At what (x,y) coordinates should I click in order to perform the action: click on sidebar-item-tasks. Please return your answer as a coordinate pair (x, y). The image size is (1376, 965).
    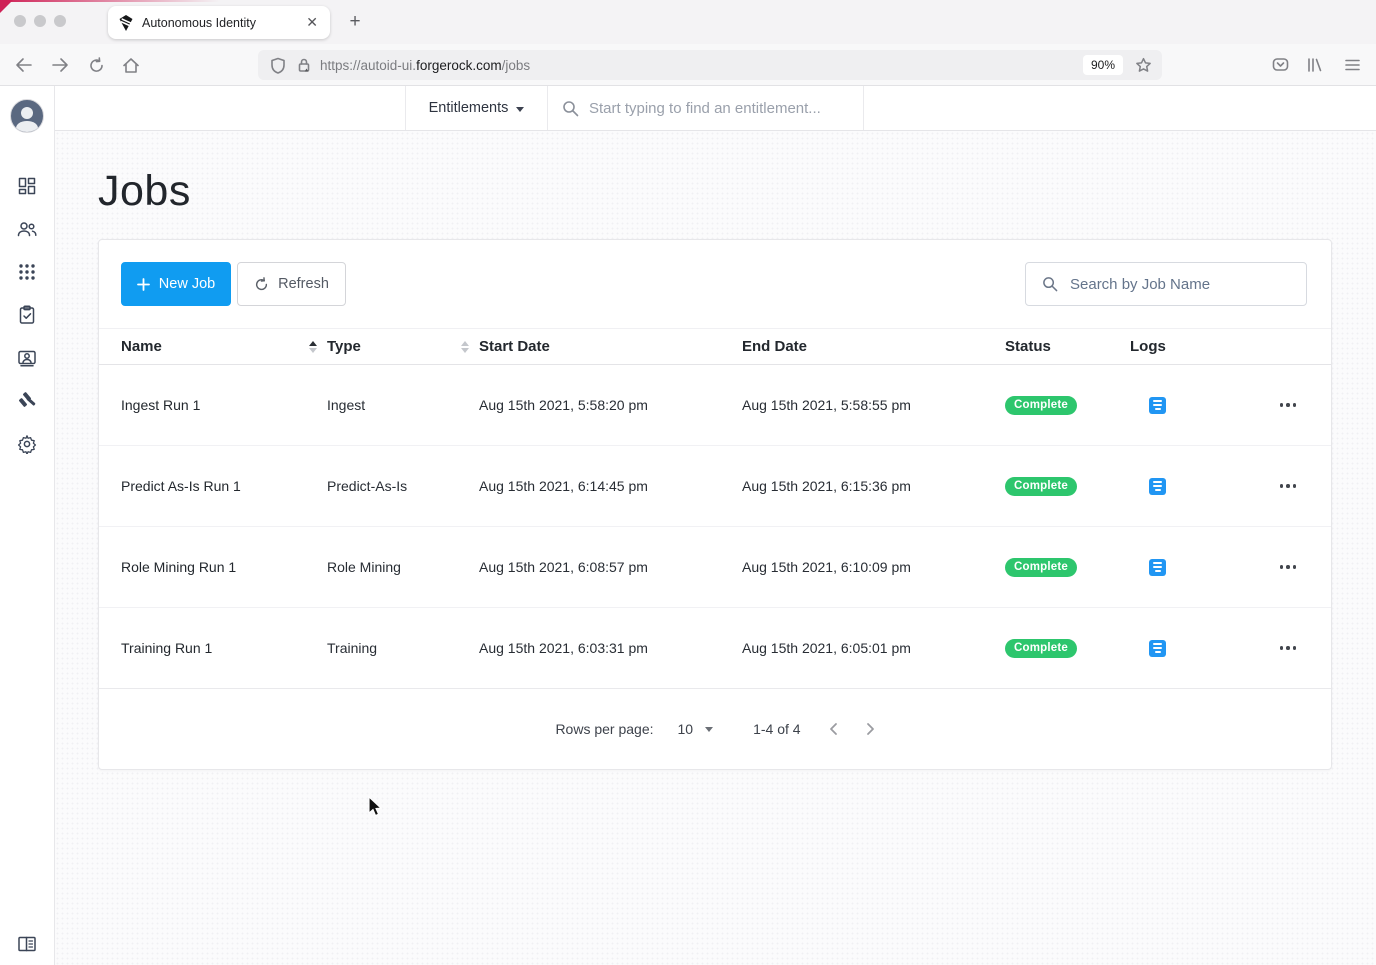
    Looking at the image, I should click on (27, 315).